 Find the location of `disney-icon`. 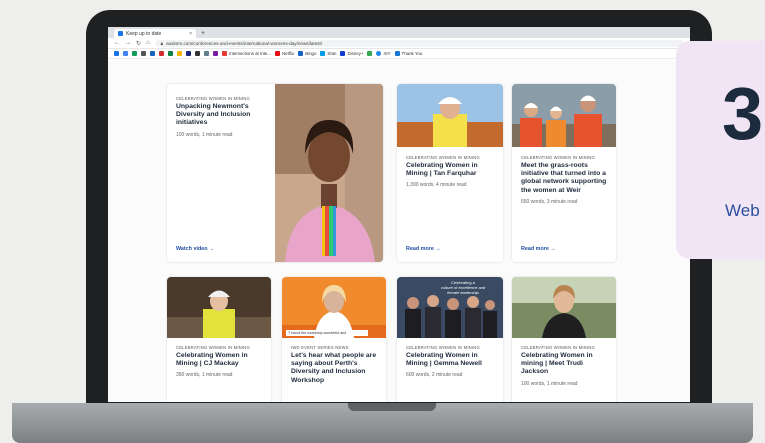

disney-icon is located at coordinates (343, 53).